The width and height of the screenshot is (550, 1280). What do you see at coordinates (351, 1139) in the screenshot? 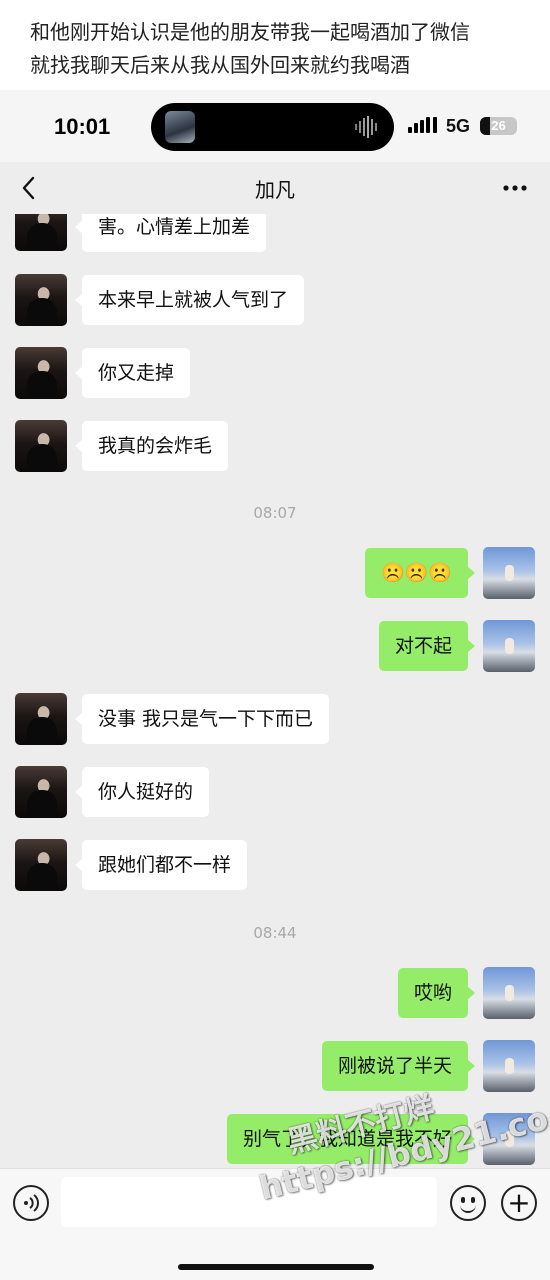
I see `message-bubble-sent: 别气了，我知道是我不好` at bounding box center [351, 1139].